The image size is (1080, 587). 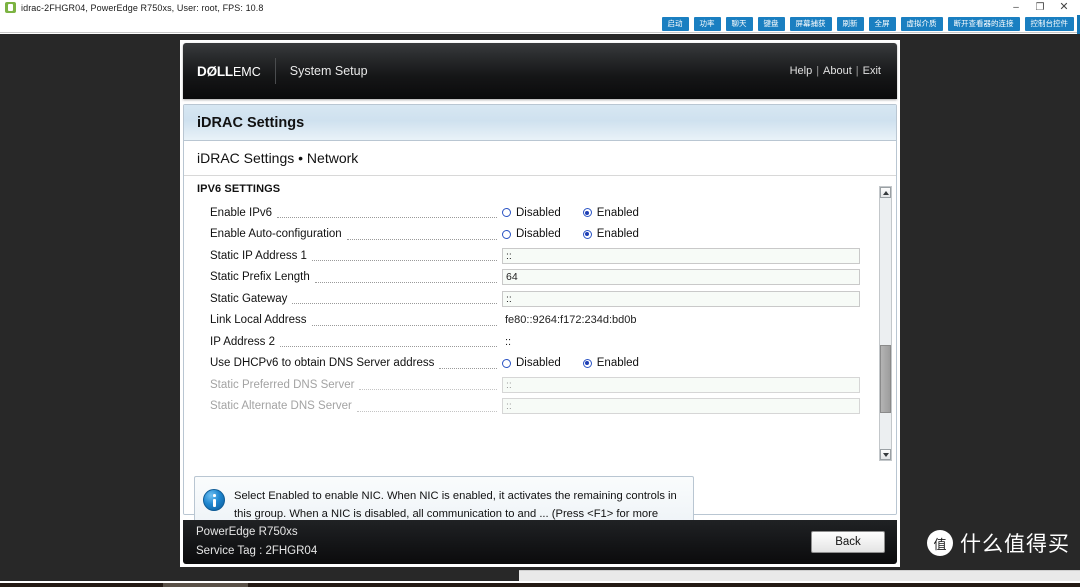 What do you see at coordinates (739, 24) in the screenshot?
I see `chat-button: 聊天` at bounding box center [739, 24].